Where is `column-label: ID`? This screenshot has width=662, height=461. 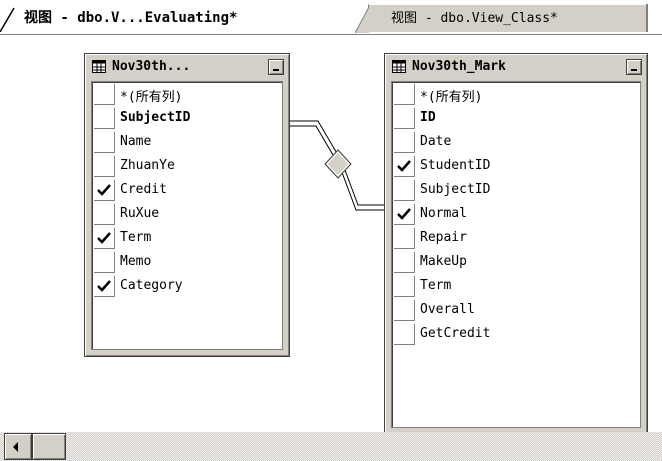
column-label: ID is located at coordinates (428, 117).